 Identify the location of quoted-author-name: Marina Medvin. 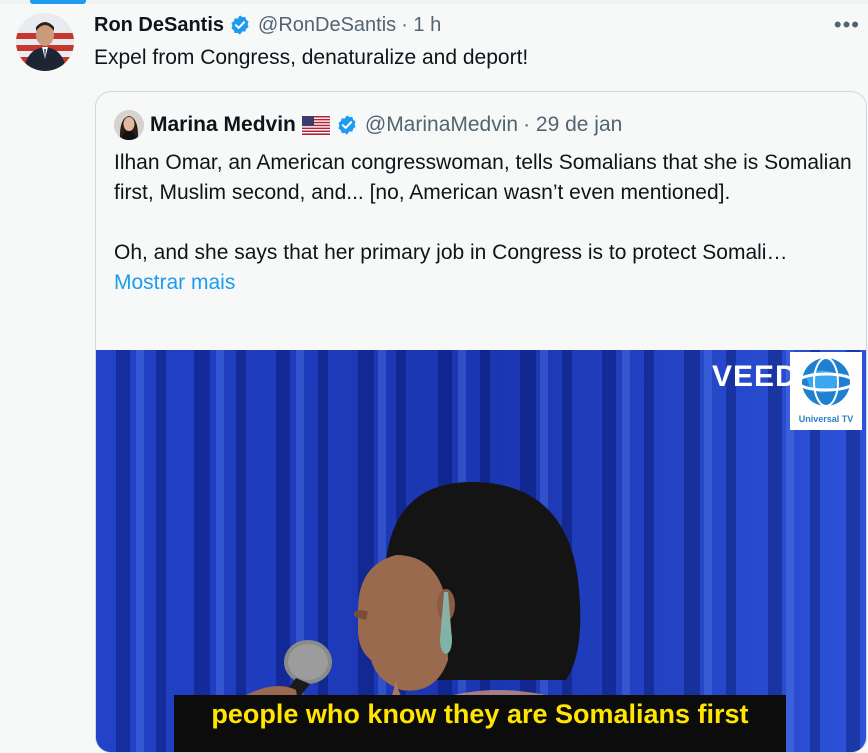
(223, 125).